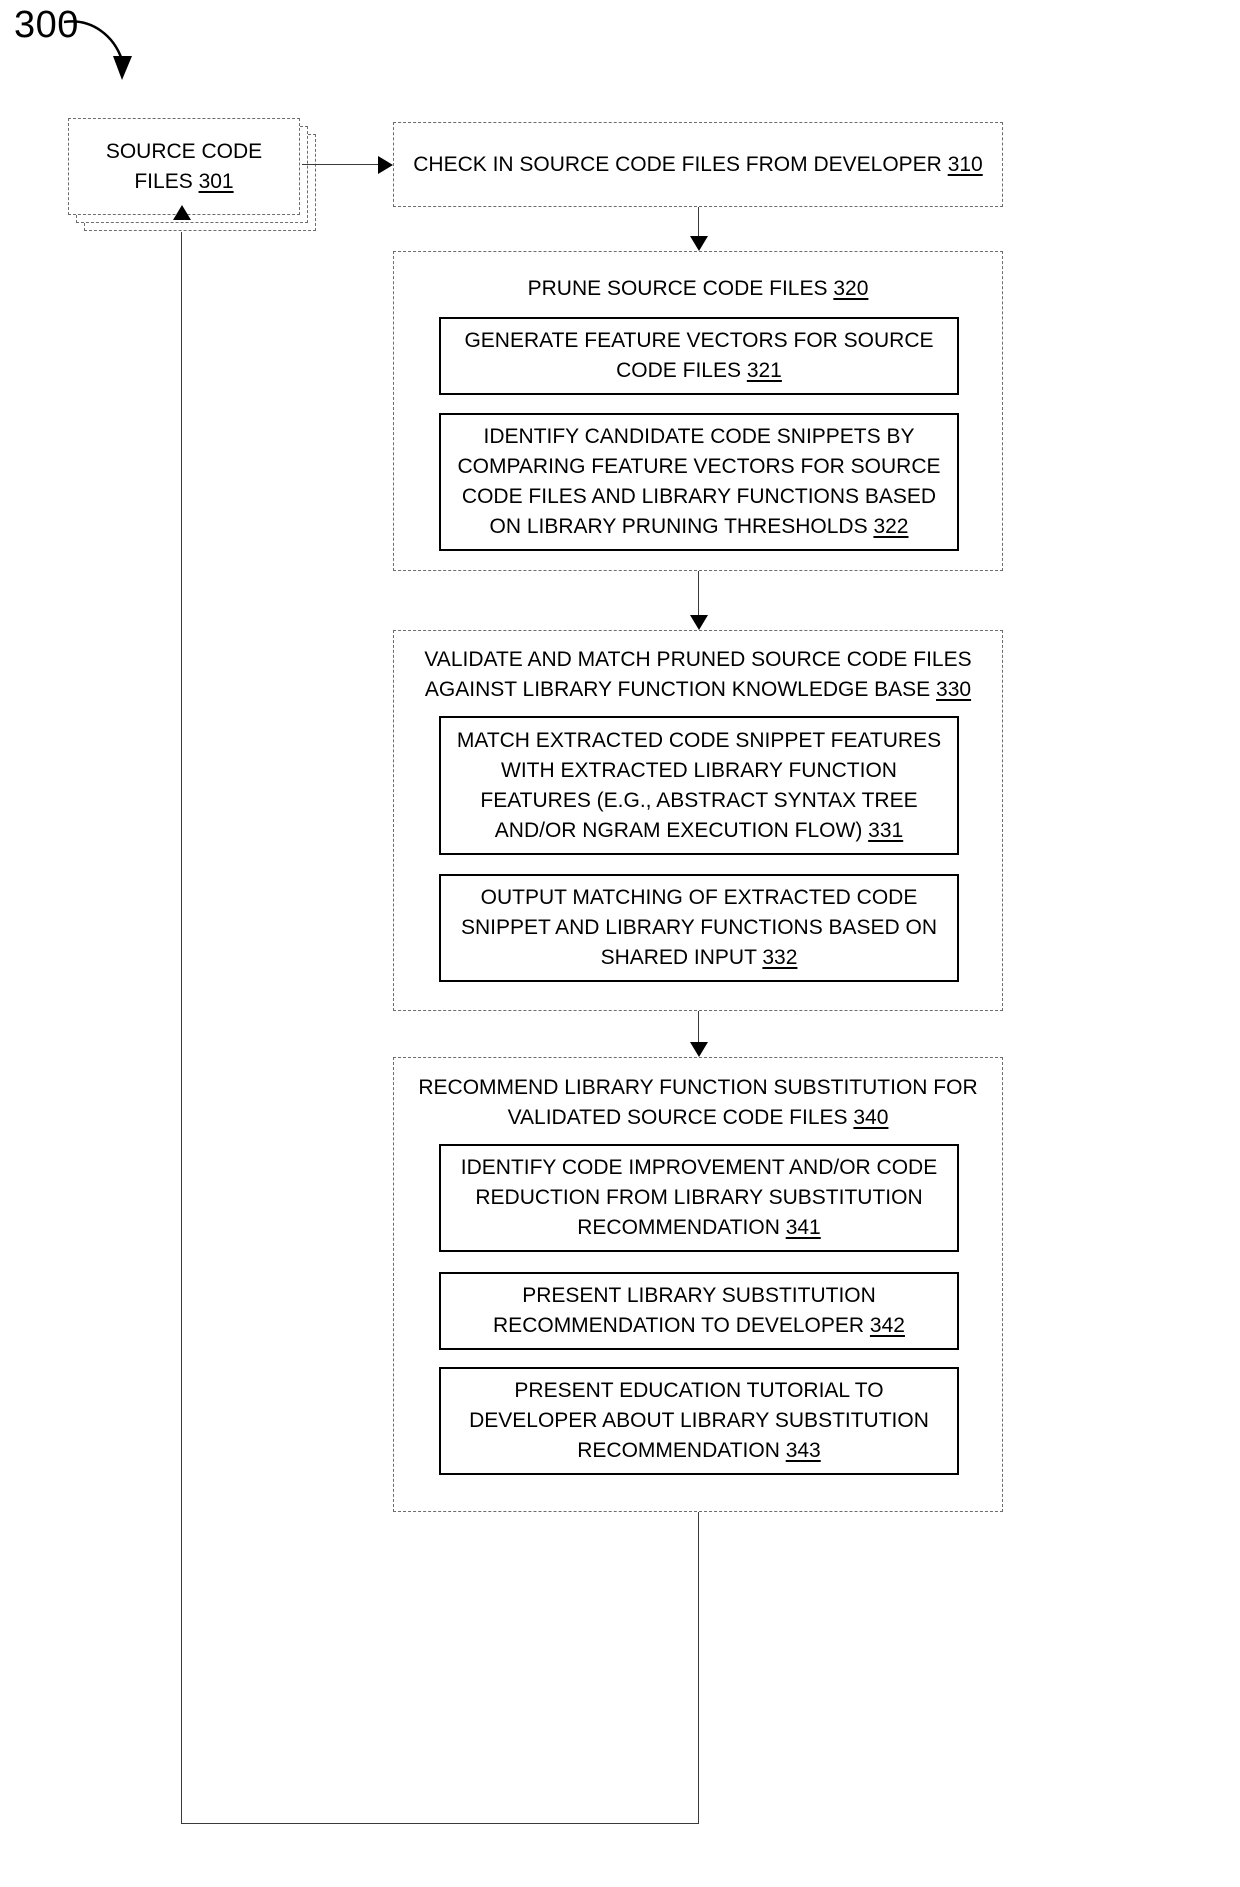 The image size is (1240, 1887). I want to click on feedback-connector-left, so click(440, 1823).